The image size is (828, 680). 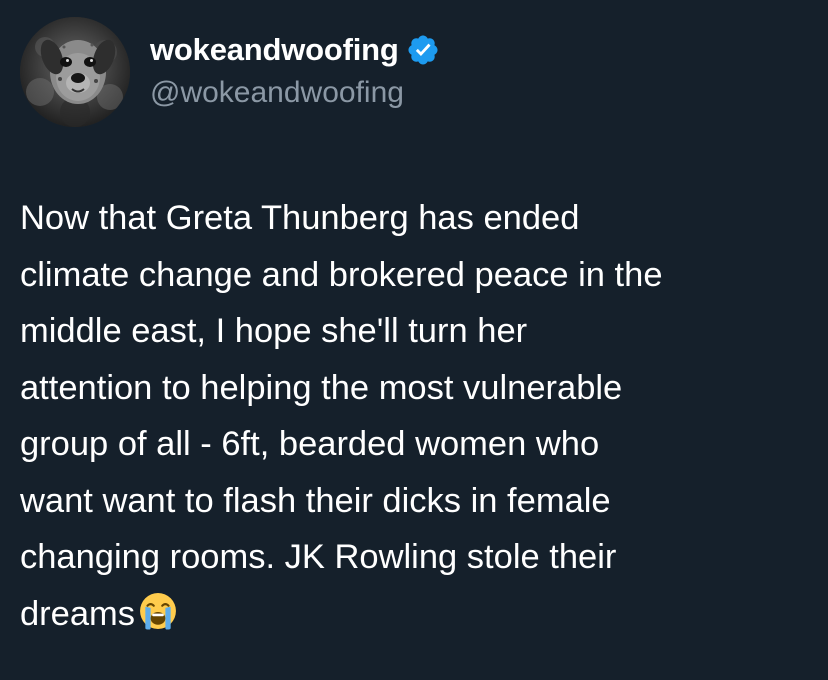 I want to click on tweet-text-line: middle east, I hope she'll turn her, so click(x=274, y=331).